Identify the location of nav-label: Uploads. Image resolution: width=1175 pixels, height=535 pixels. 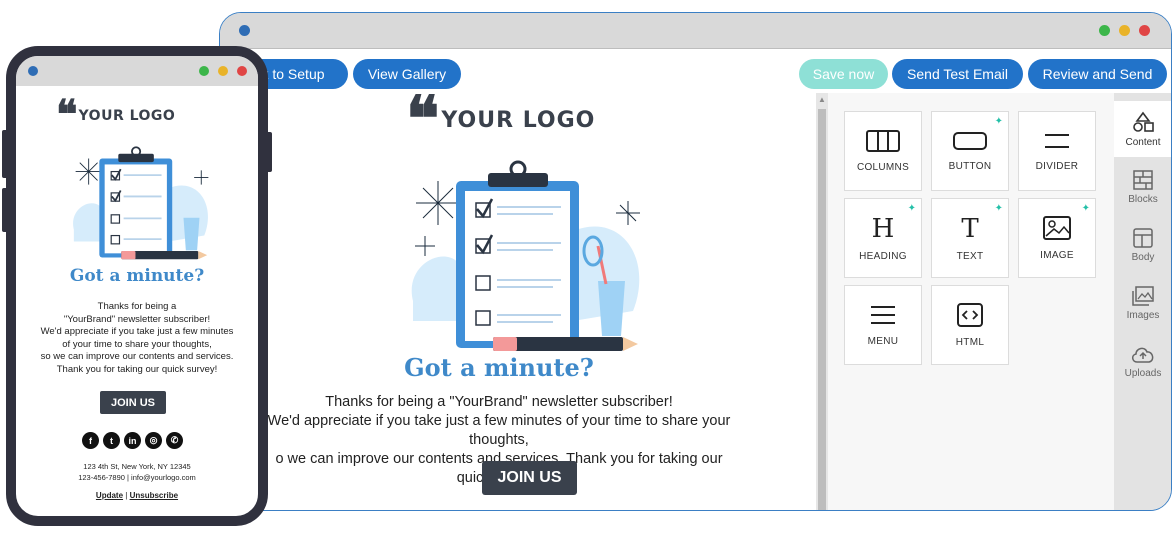
(1143, 373).